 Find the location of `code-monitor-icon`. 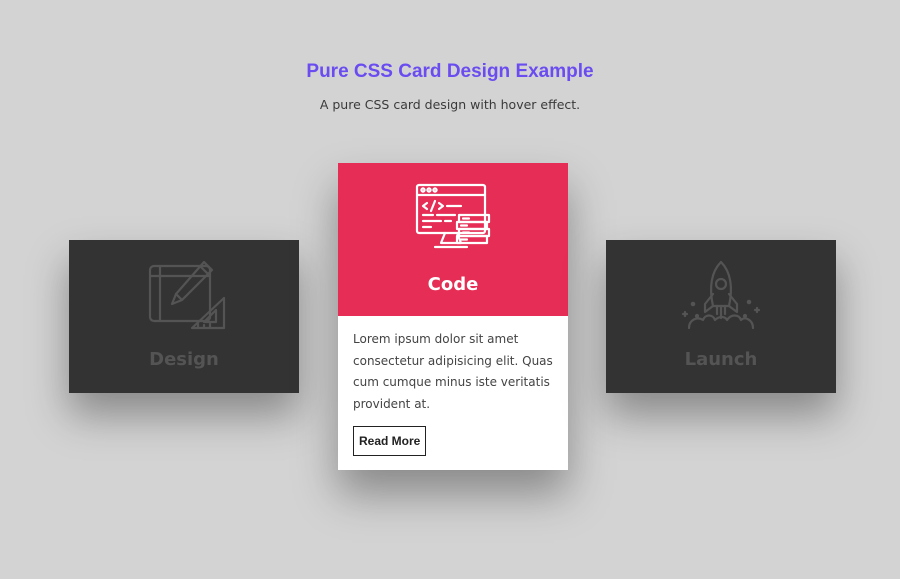

code-monitor-icon is located at coordinates (453, 221).